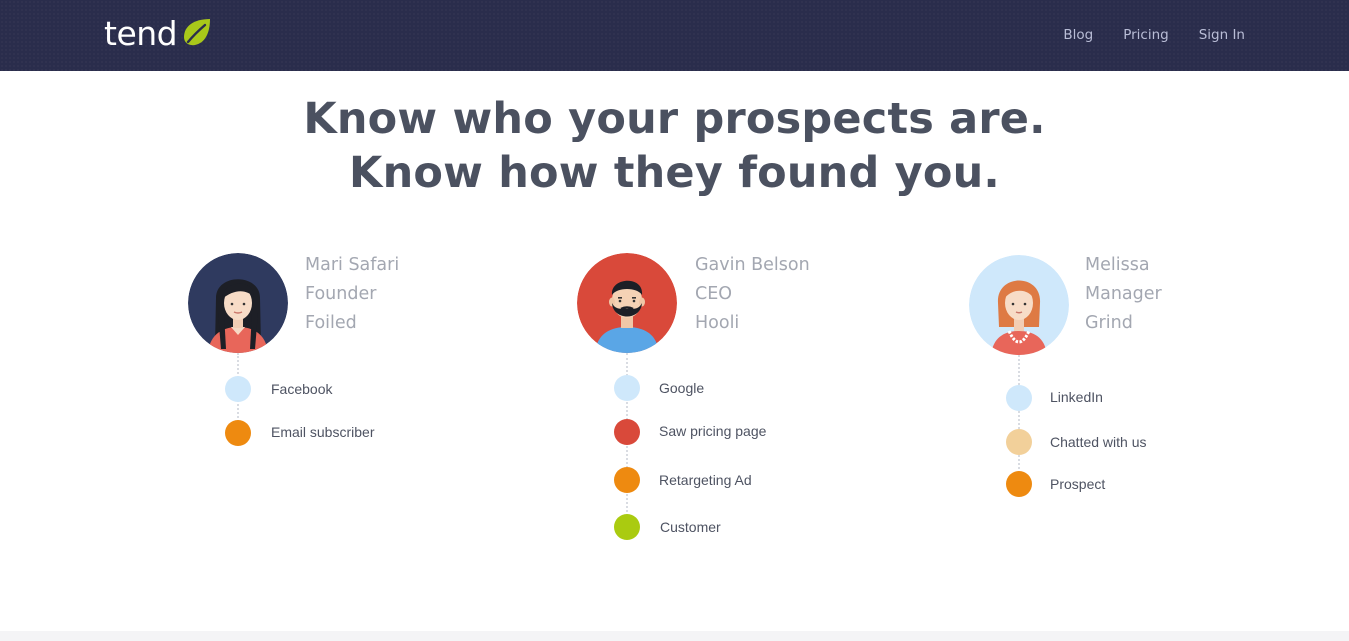 The width and height of the screenshot is (1349, 641). What do you see at coordinates (674, 173) in the screenshot?
I see `hero-line-2: Know how they found you.` at bounding box center [674, 173].